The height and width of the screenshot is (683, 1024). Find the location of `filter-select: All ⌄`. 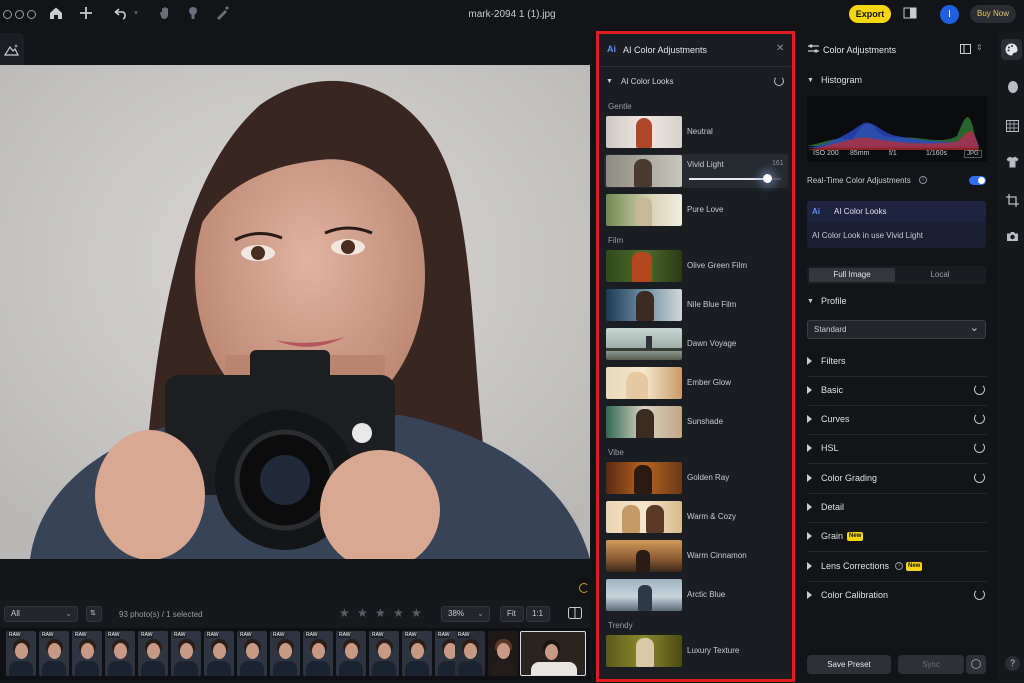

filter-select: All ⌄ is located at coordinates (41, 614).